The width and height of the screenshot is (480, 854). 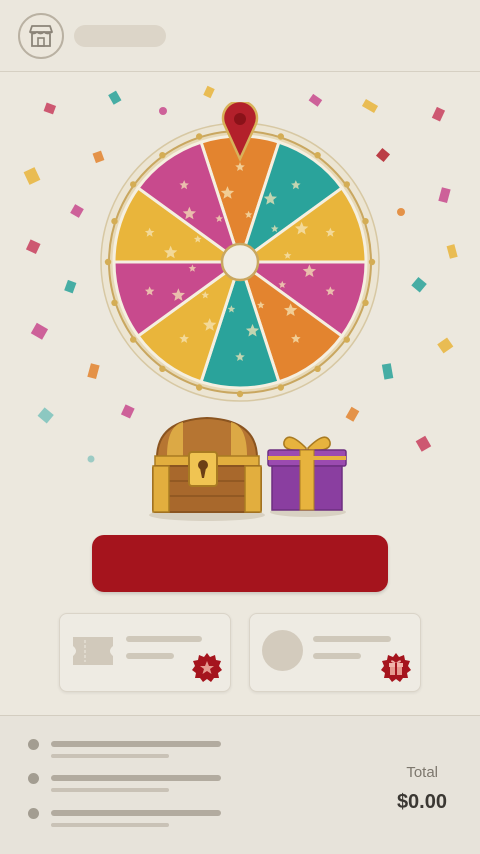 I want to click on top-bar, so click(x=240, y=36).